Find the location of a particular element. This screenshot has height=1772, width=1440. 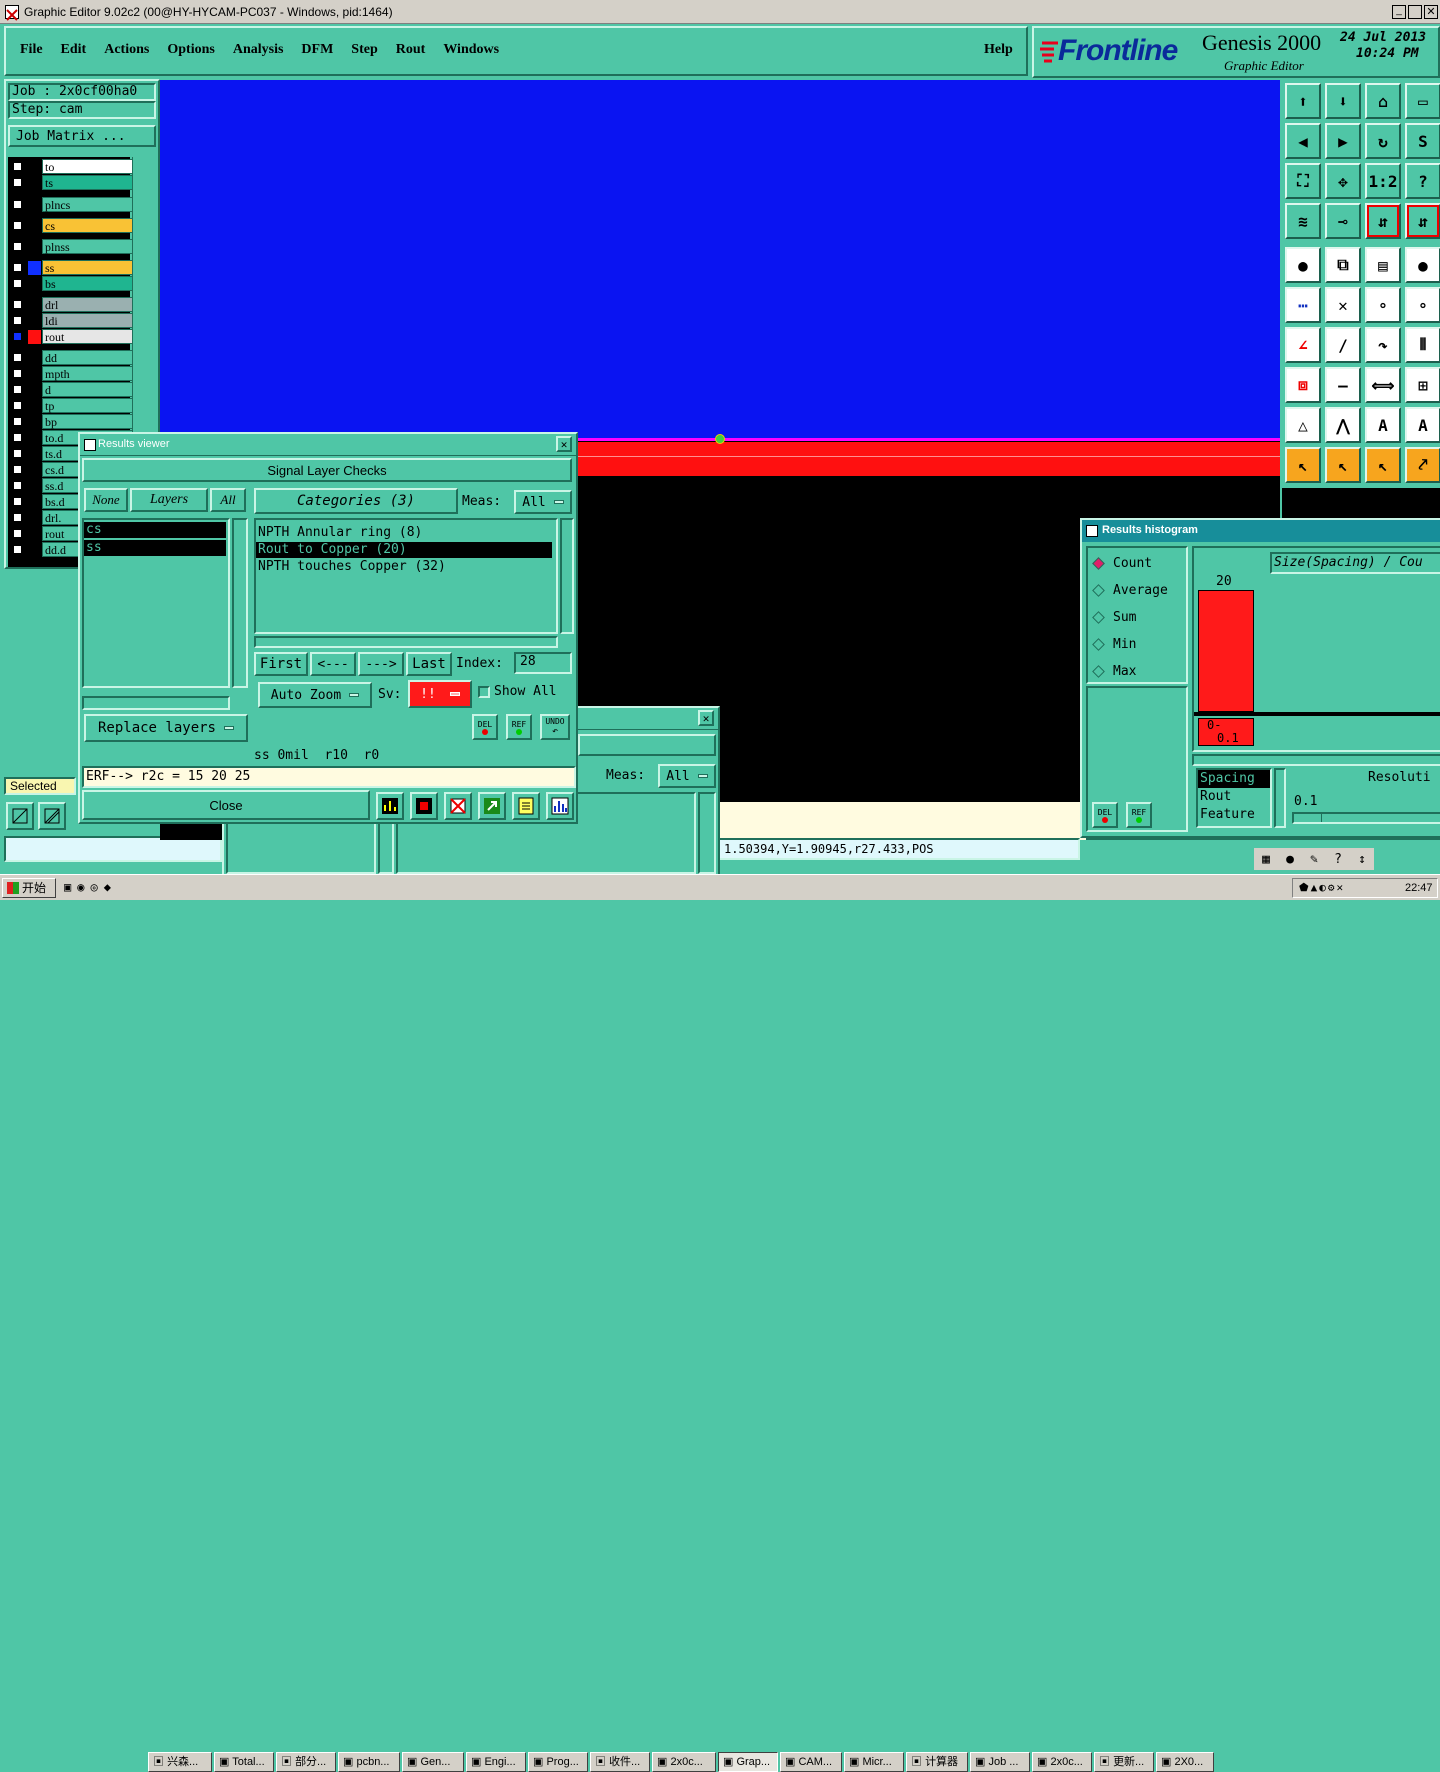

menu-analysis: Analysis is located at coordinates (258, 50).